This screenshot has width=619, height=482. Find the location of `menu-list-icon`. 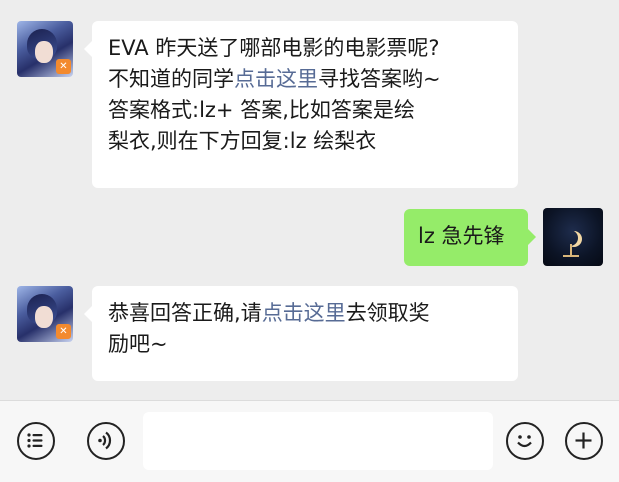

menu-list-icon is located at coordinates (36, 441).